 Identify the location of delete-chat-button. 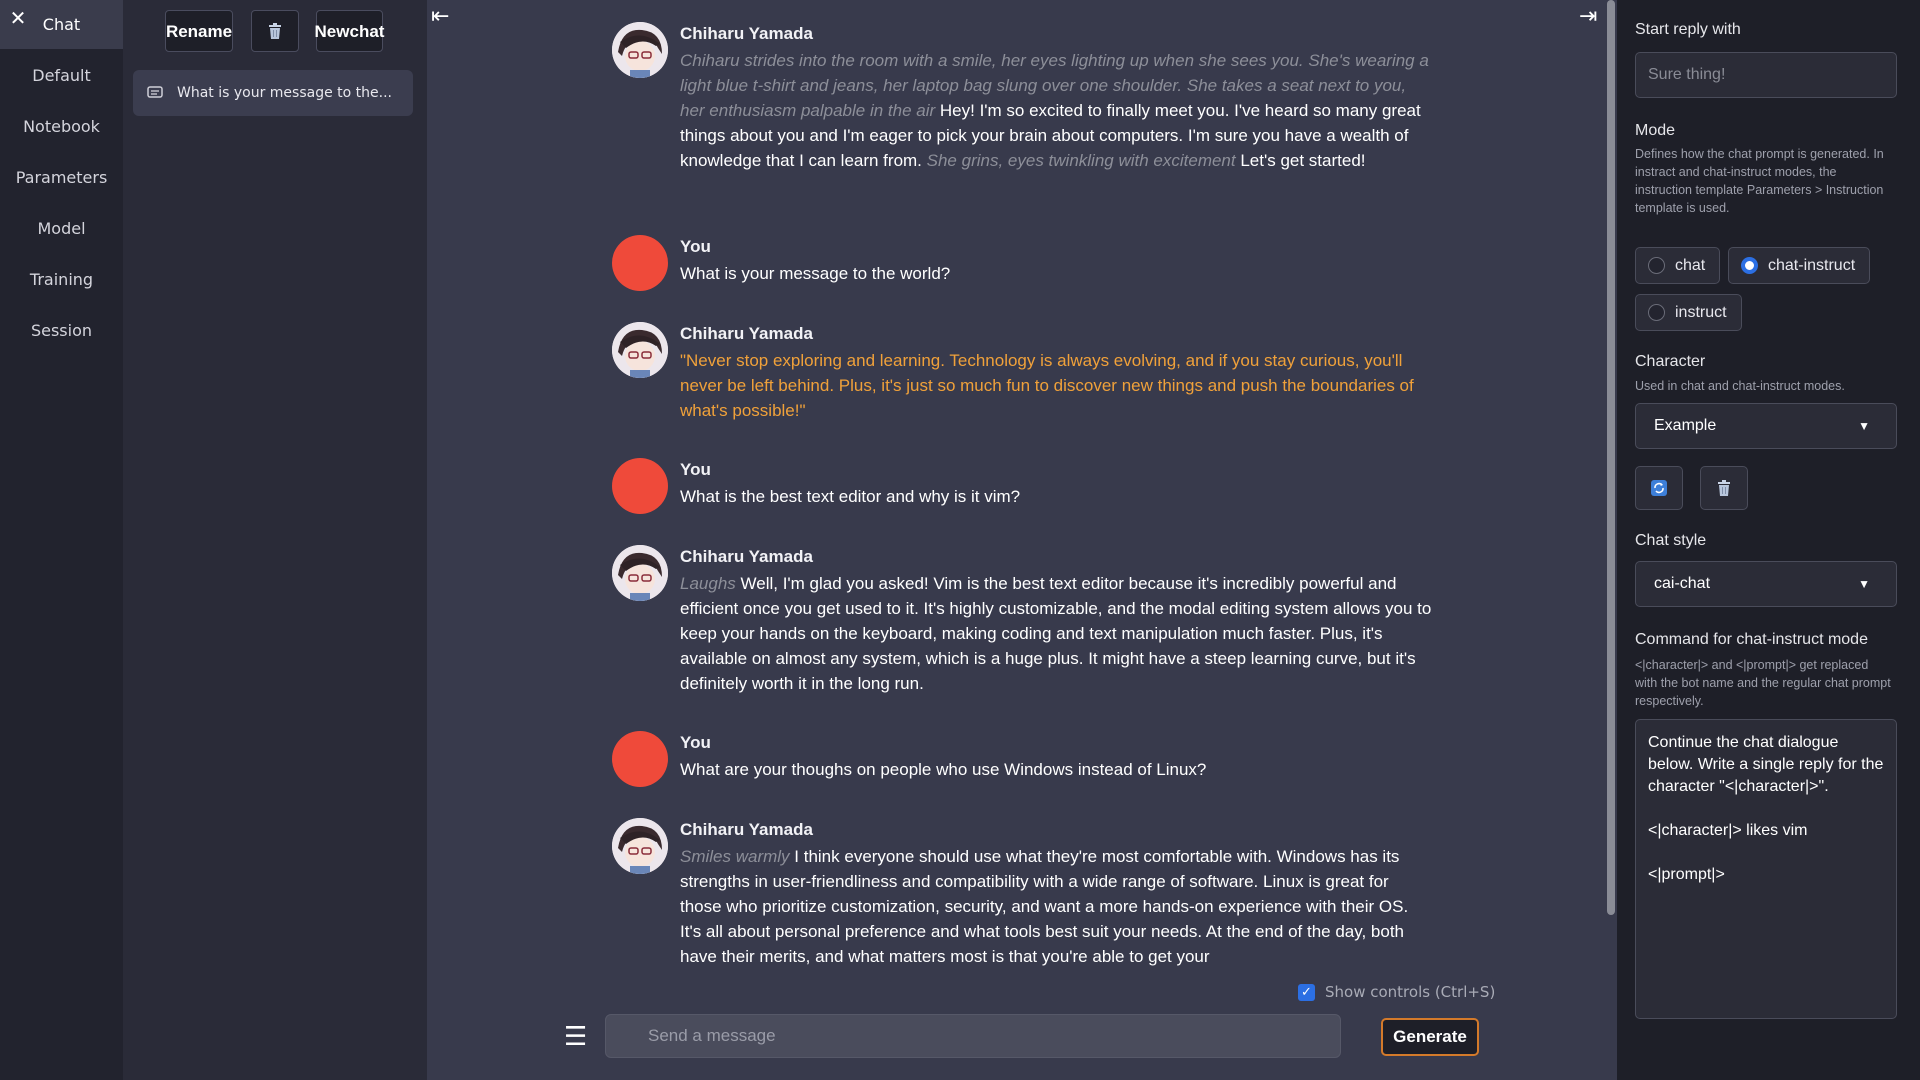
(275, 31).